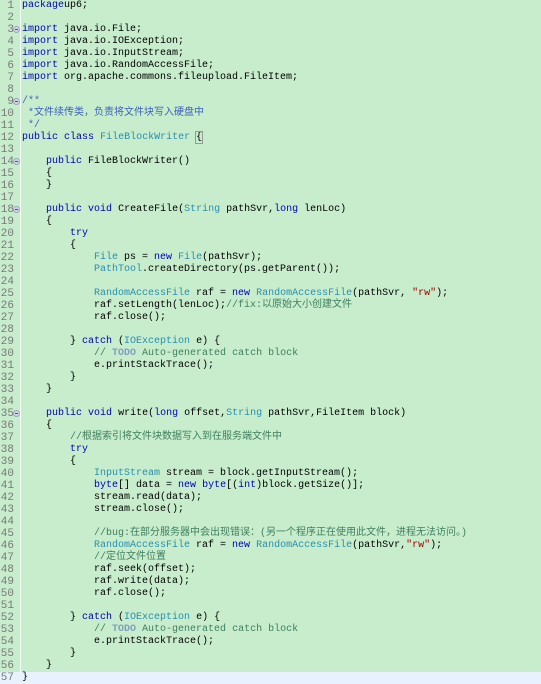 This screenshot has width=541, height=684. Describe the element at coordinates (270, 366) in the screenshot. I see `code-line: 31 e.printStackTrace();` at that location.